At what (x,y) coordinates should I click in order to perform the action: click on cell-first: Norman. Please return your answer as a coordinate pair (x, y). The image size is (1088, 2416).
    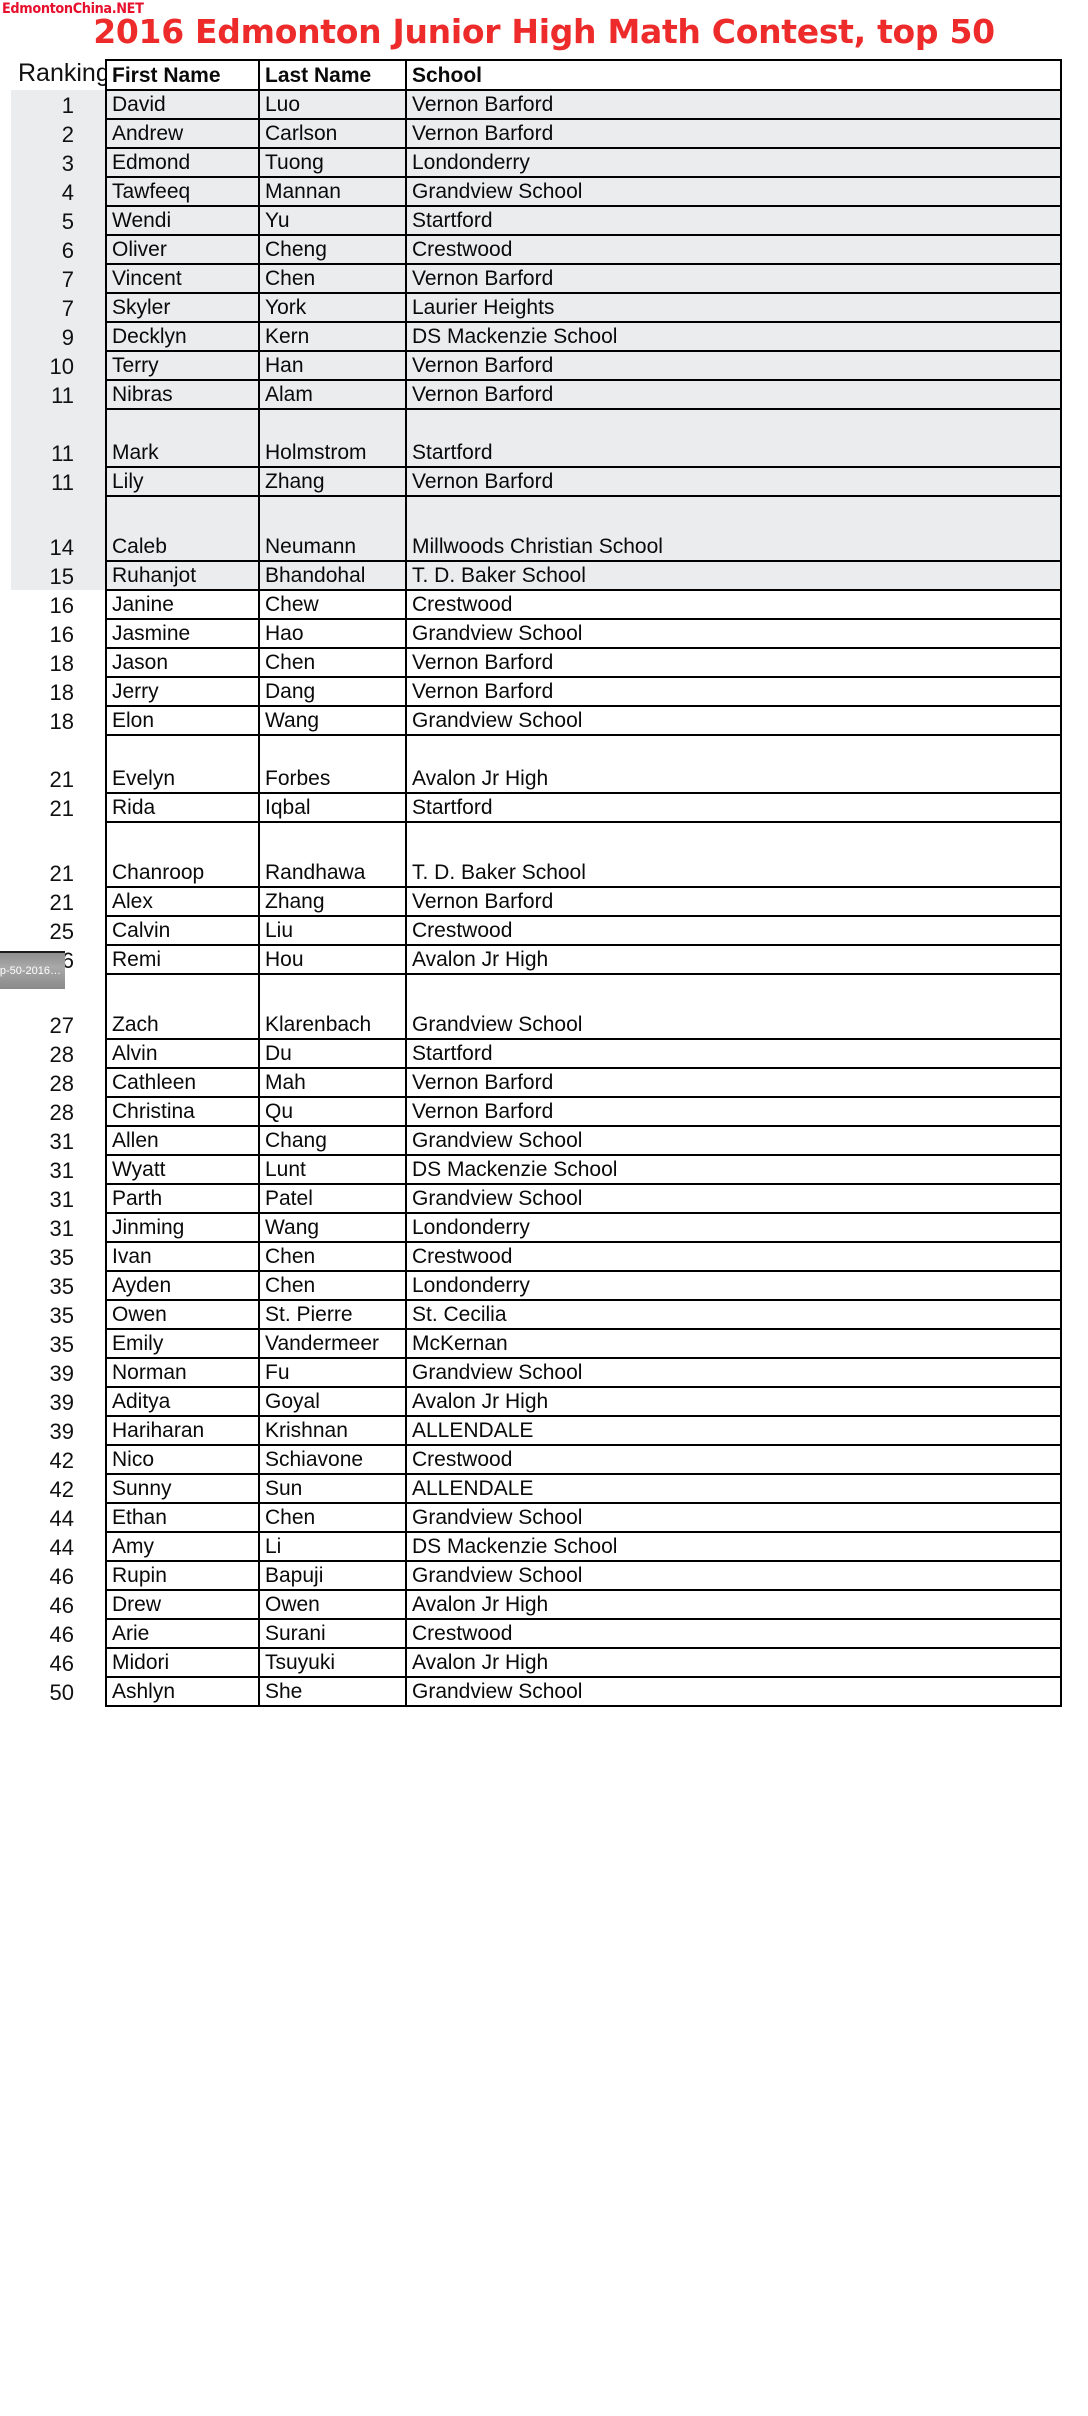
    Looking at the image, I should click on (182, 1372).